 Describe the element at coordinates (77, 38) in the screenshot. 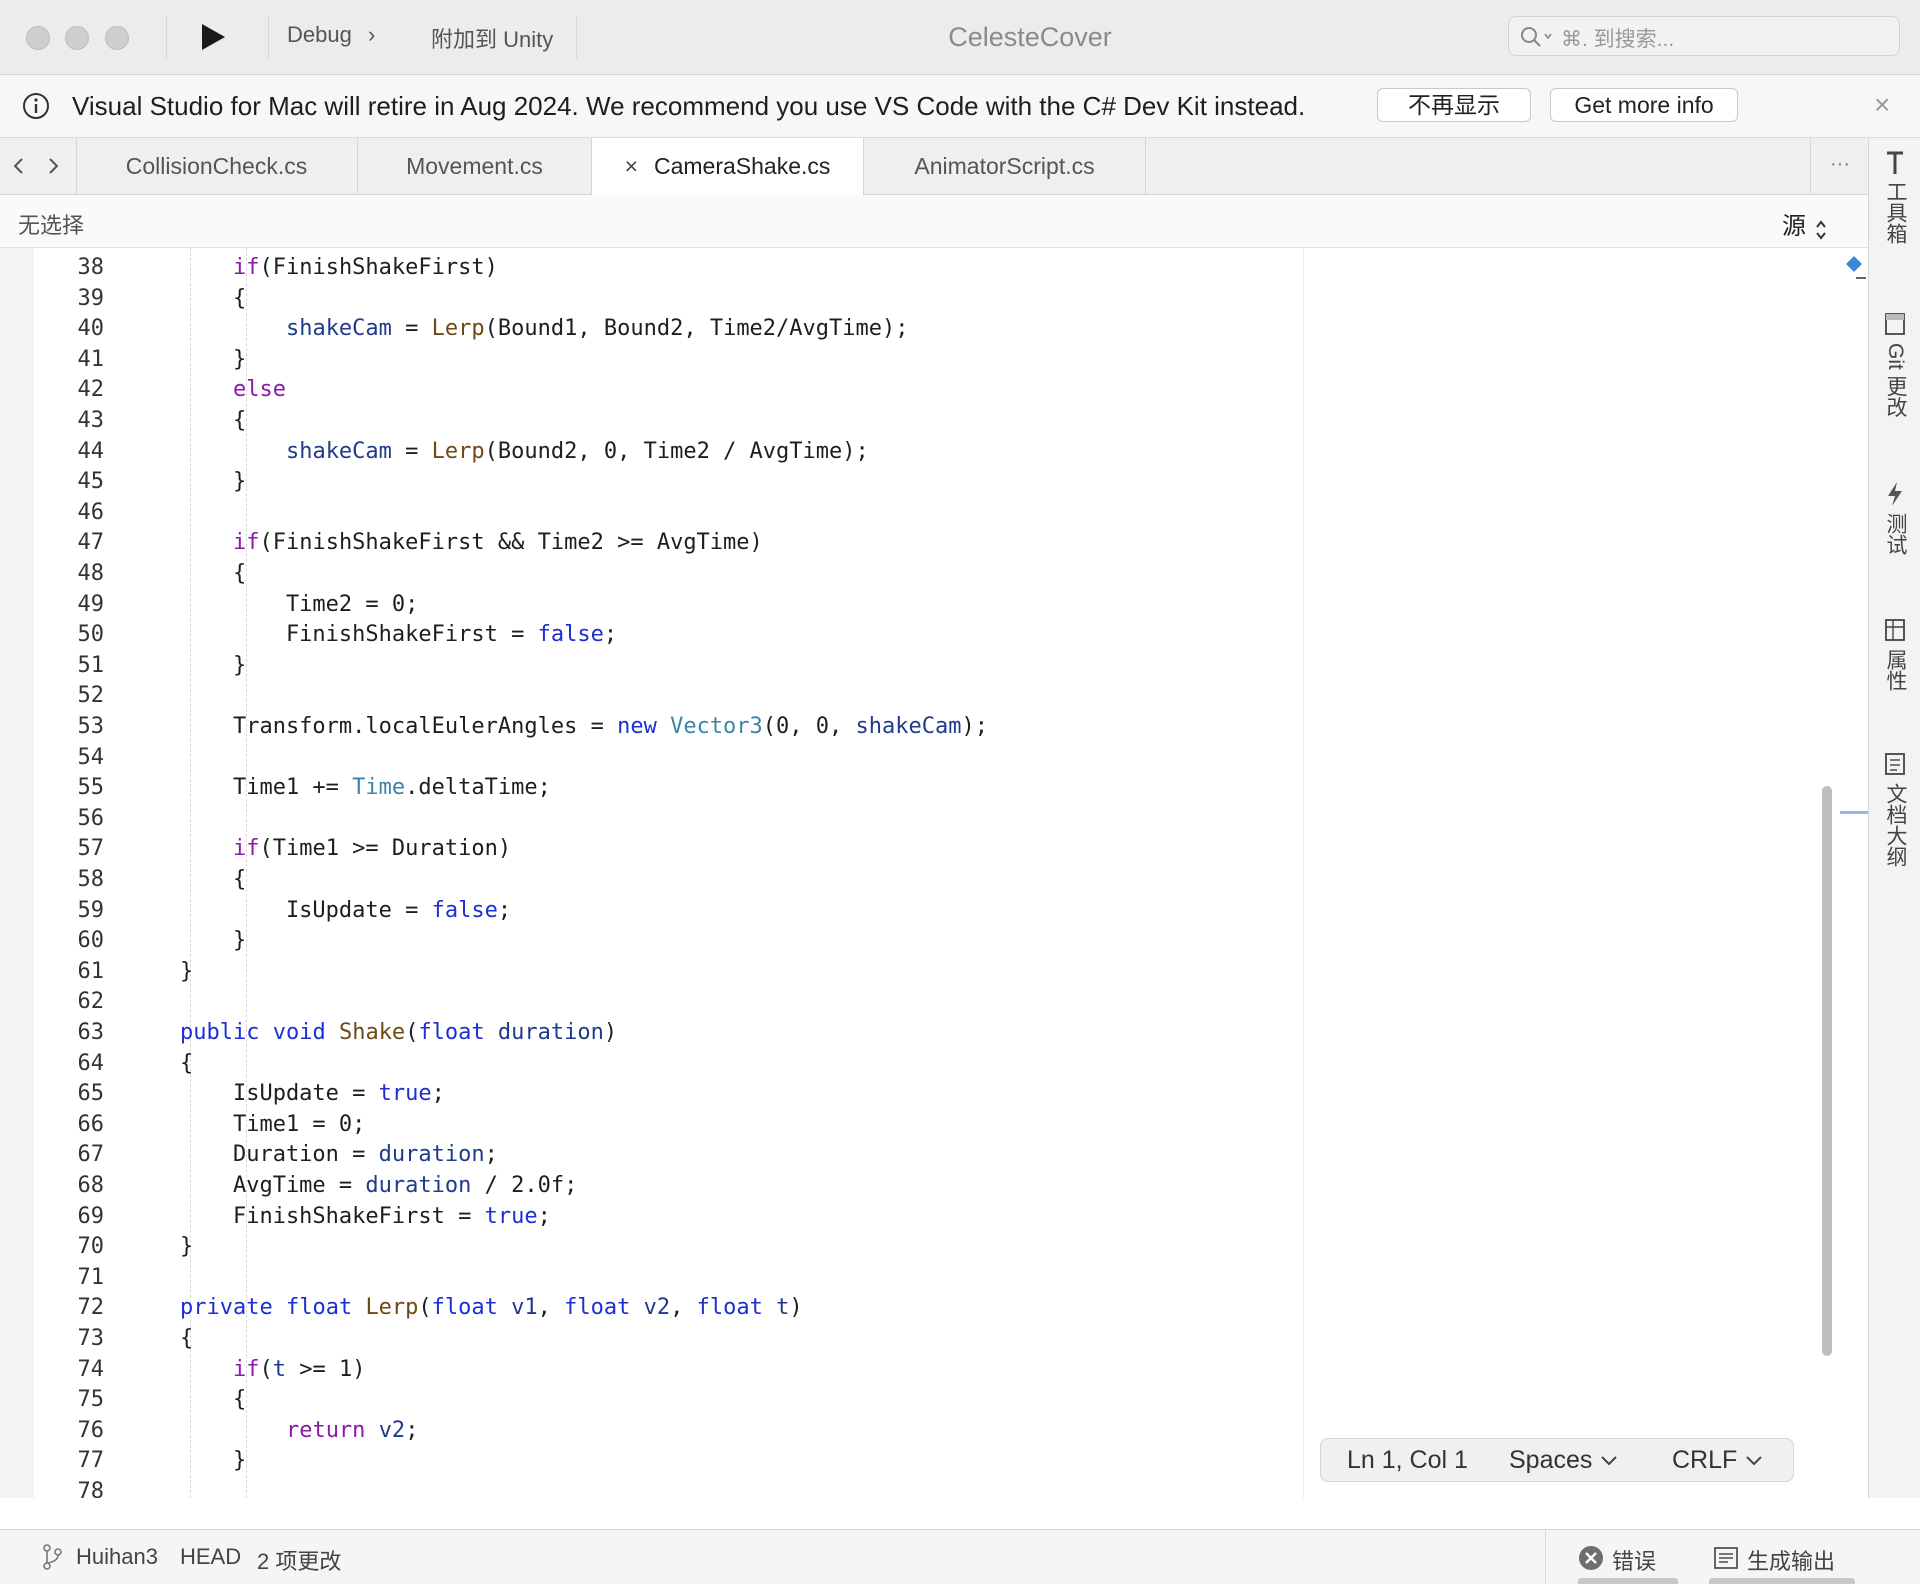

I see `minimize-window-button` at that location.